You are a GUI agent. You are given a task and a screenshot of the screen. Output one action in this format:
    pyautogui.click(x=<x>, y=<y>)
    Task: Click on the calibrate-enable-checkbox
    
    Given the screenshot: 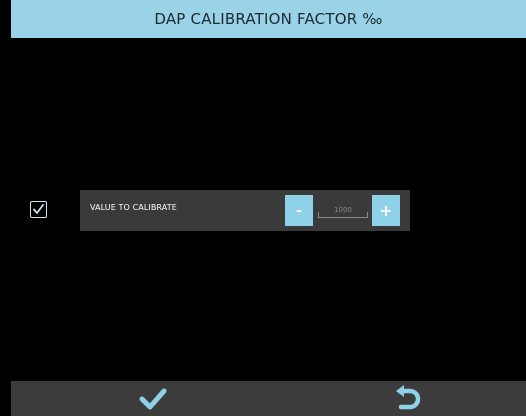 What is the action you would take?
    pyautogui.click(x=38, y=209)
    